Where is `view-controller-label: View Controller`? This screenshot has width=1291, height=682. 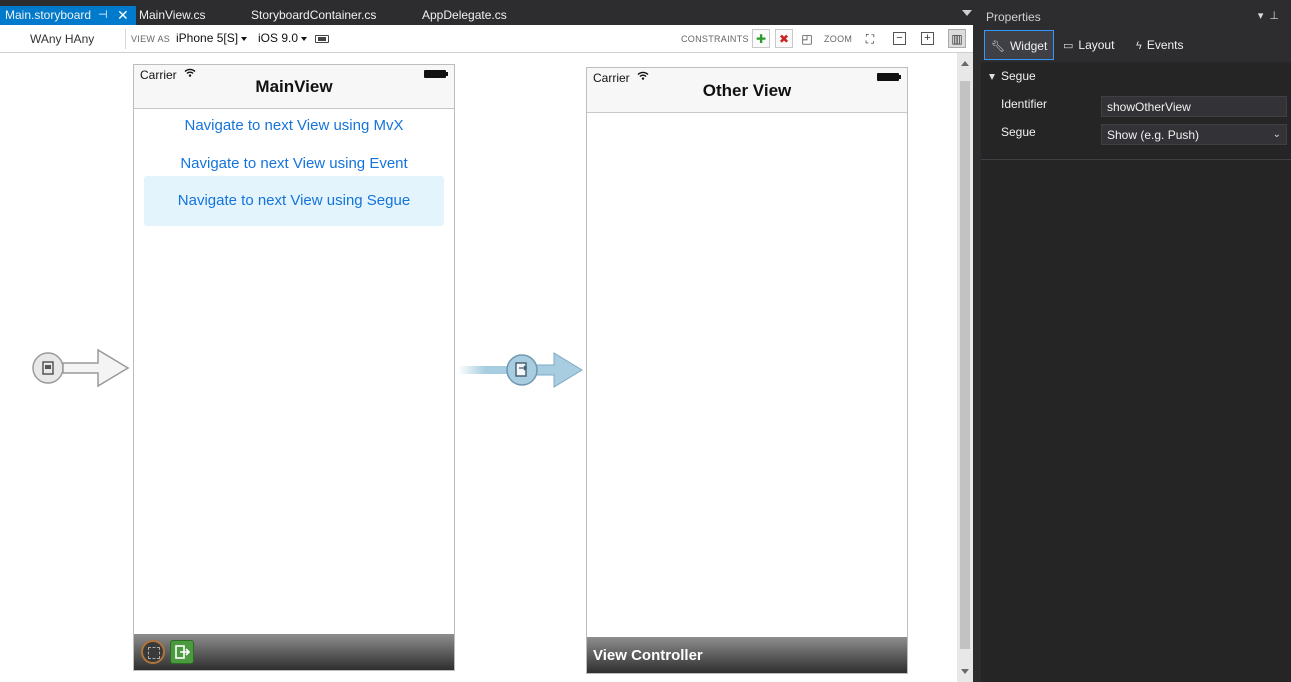
view-controller-label: View Controller is located at coordinates (747, 655).